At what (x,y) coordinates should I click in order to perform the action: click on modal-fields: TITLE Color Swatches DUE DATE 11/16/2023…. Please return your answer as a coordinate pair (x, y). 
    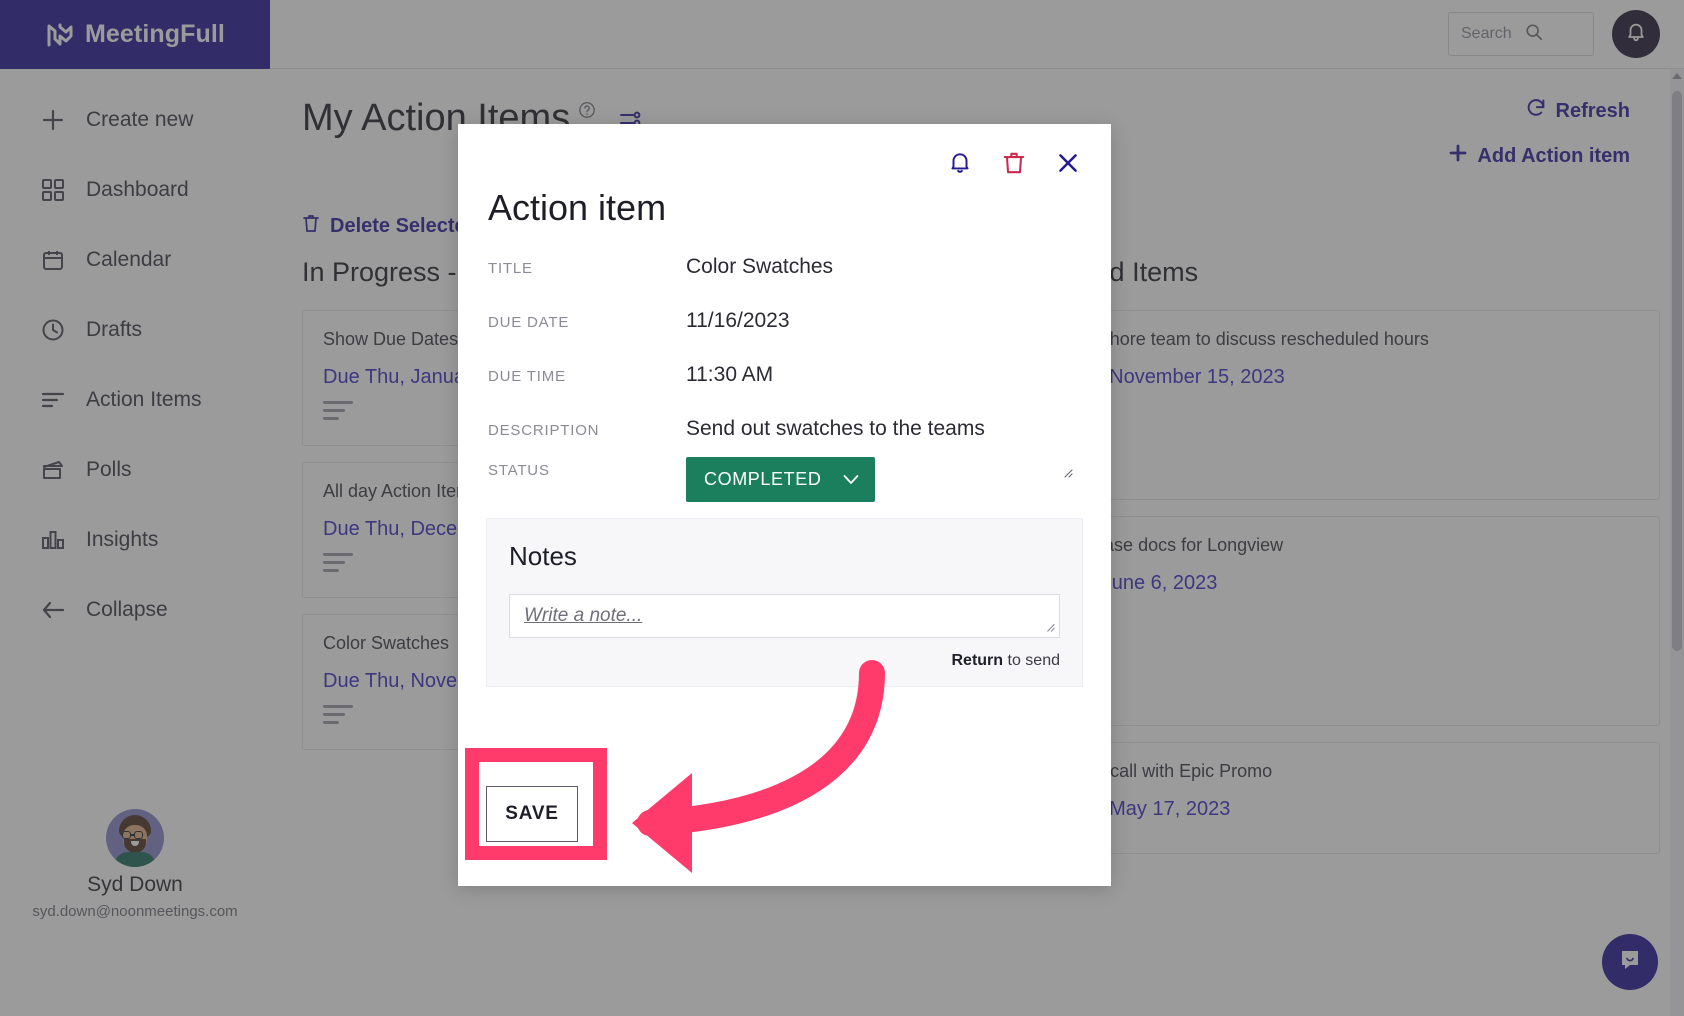
    Looking at the image, I should click on (784, 370).